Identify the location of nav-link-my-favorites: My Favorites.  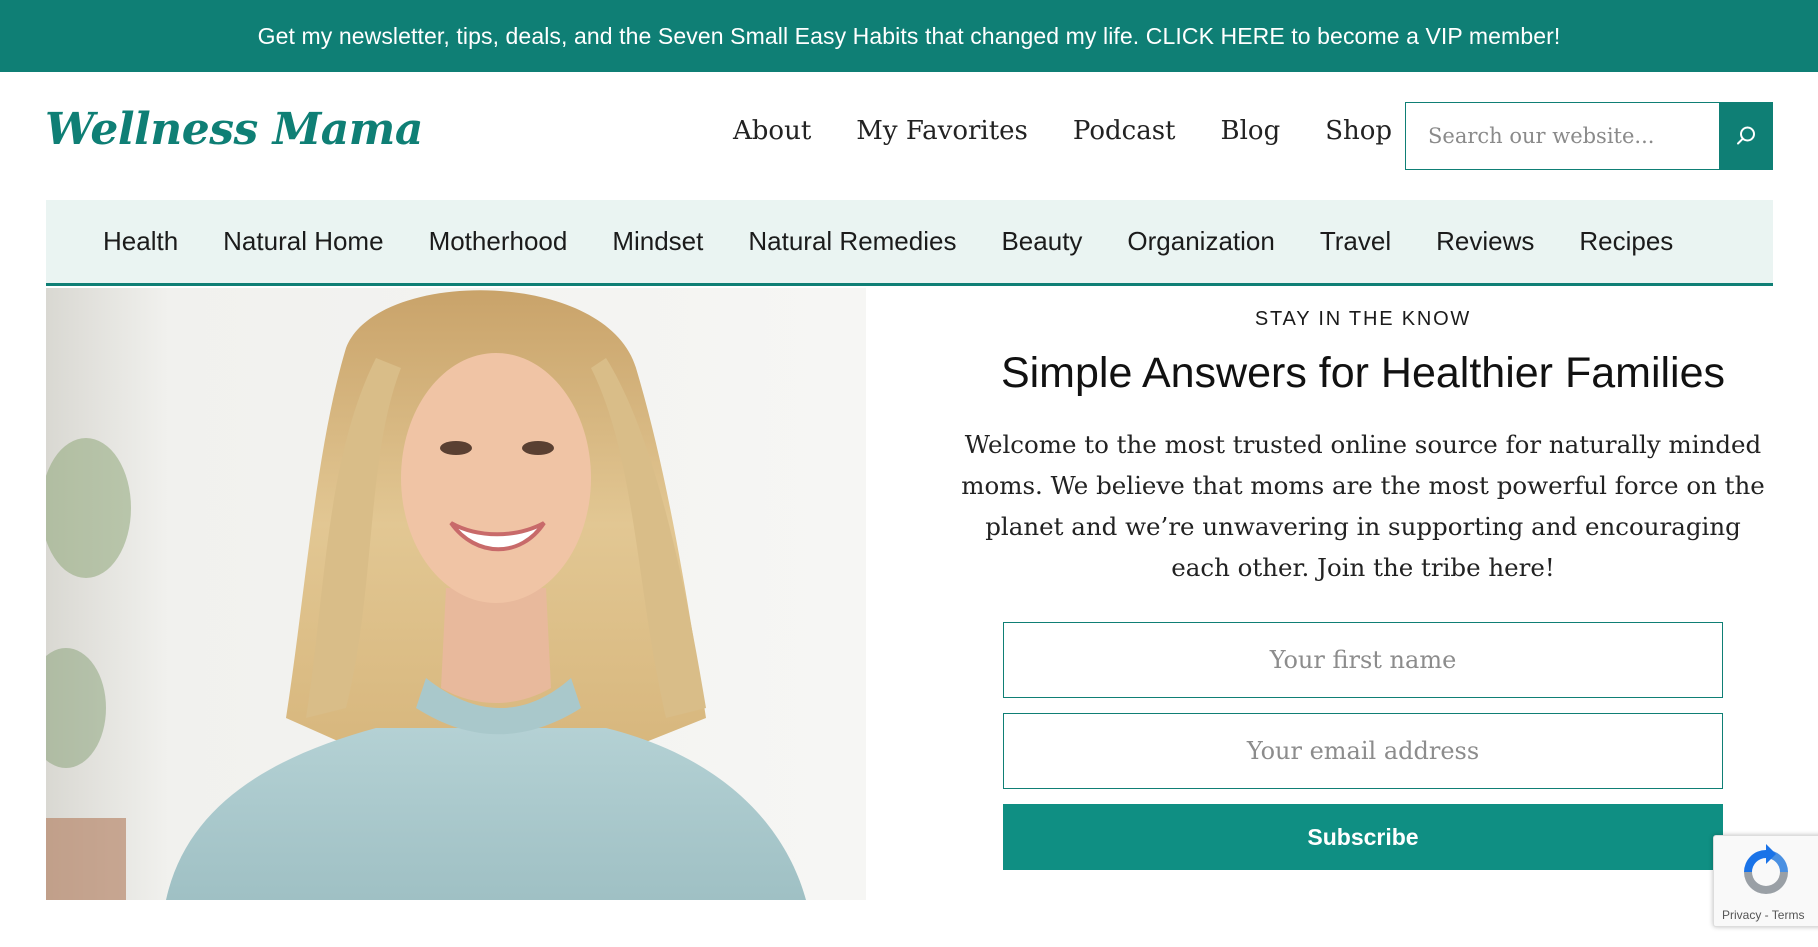
(942, 131).